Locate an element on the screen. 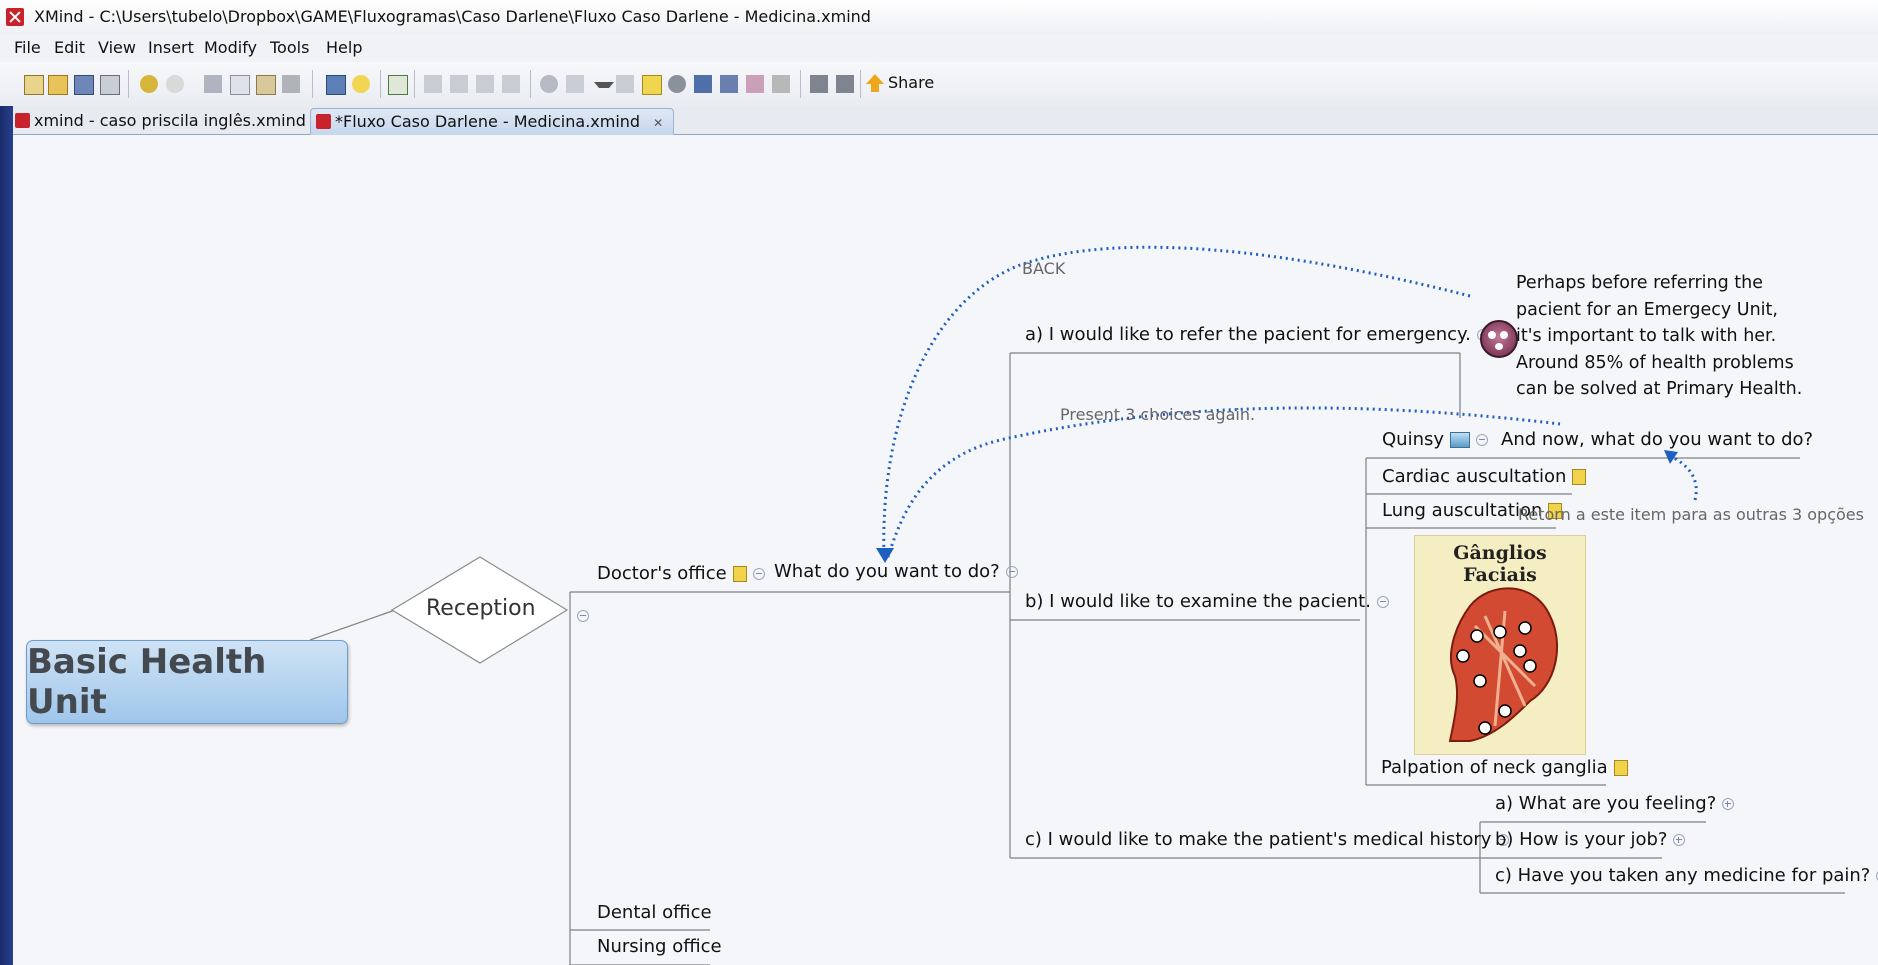 This screenshot has width=1878, height=965. facial-ganglia-image: Gânglios Faciais is located at coordinates (1500, 645).